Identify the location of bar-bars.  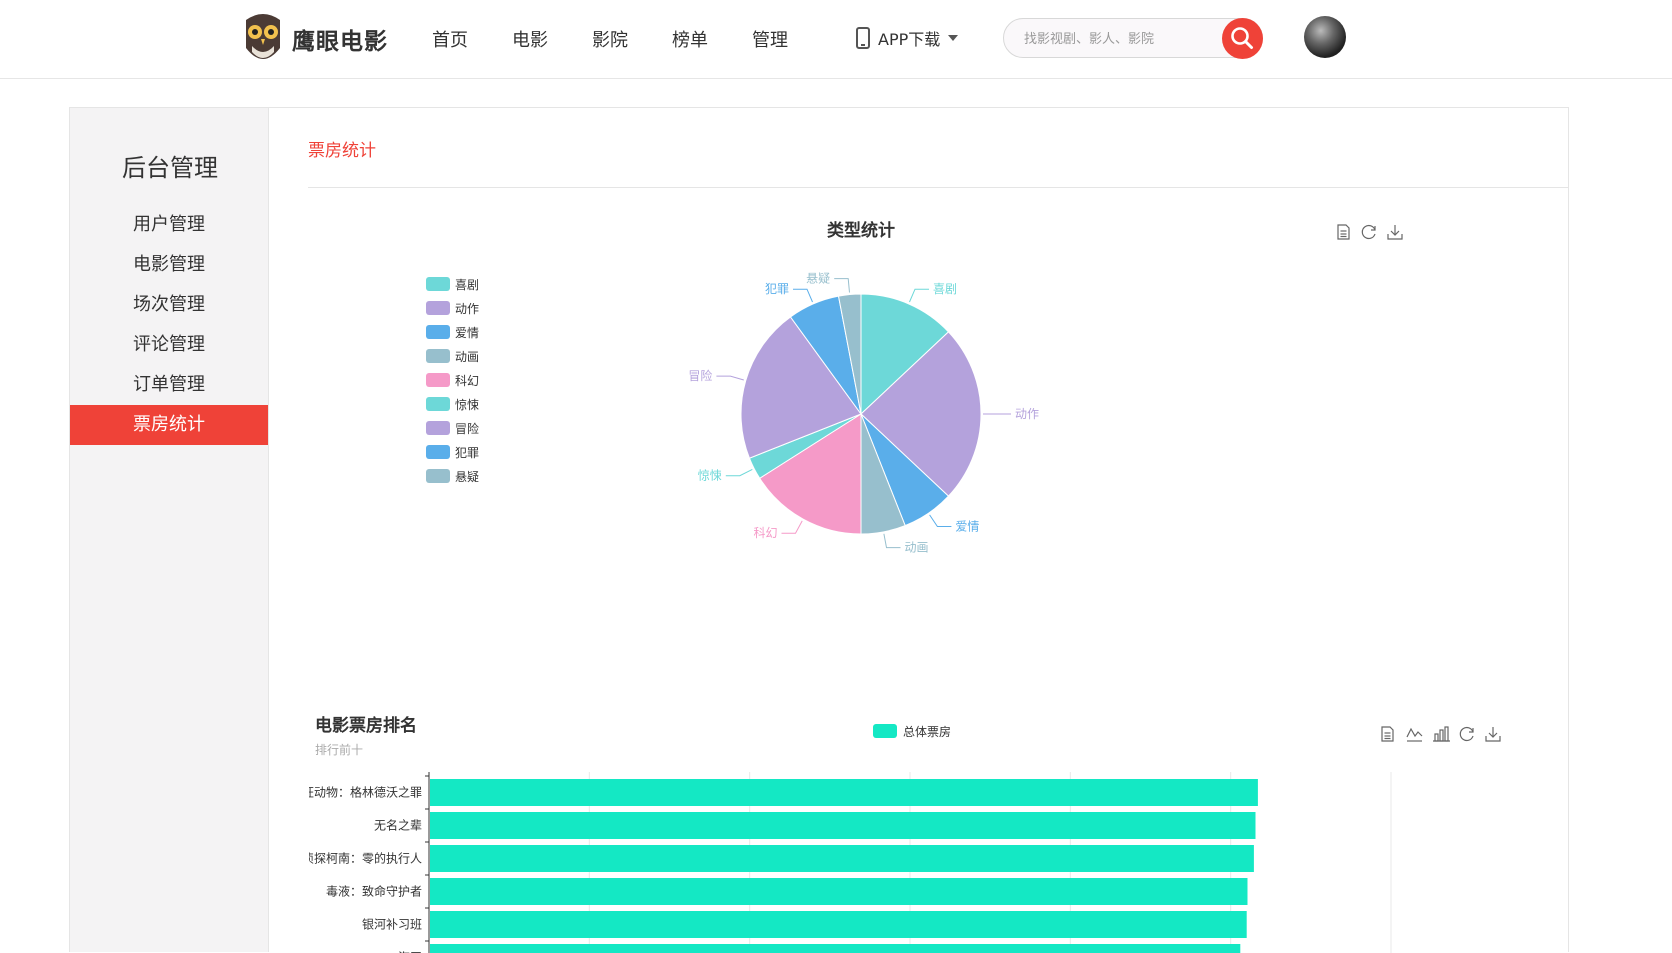
(844, 866).